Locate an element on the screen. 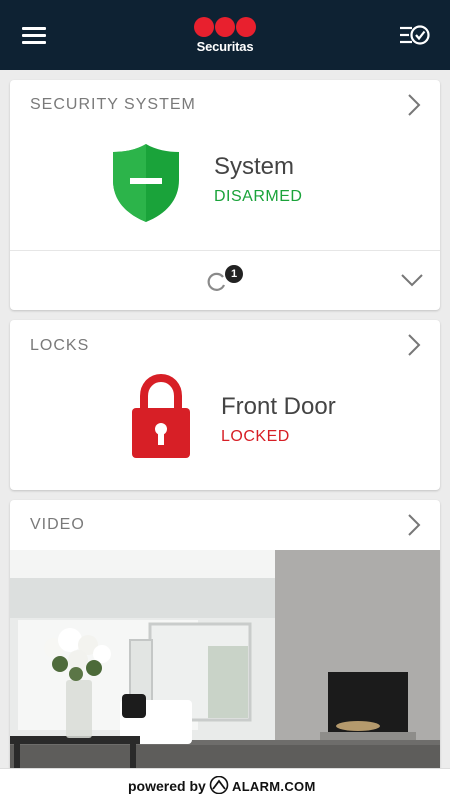 This screenshot has width=450, height=800. locks-card-title: LOCKS is located at coordinates (60, 345).